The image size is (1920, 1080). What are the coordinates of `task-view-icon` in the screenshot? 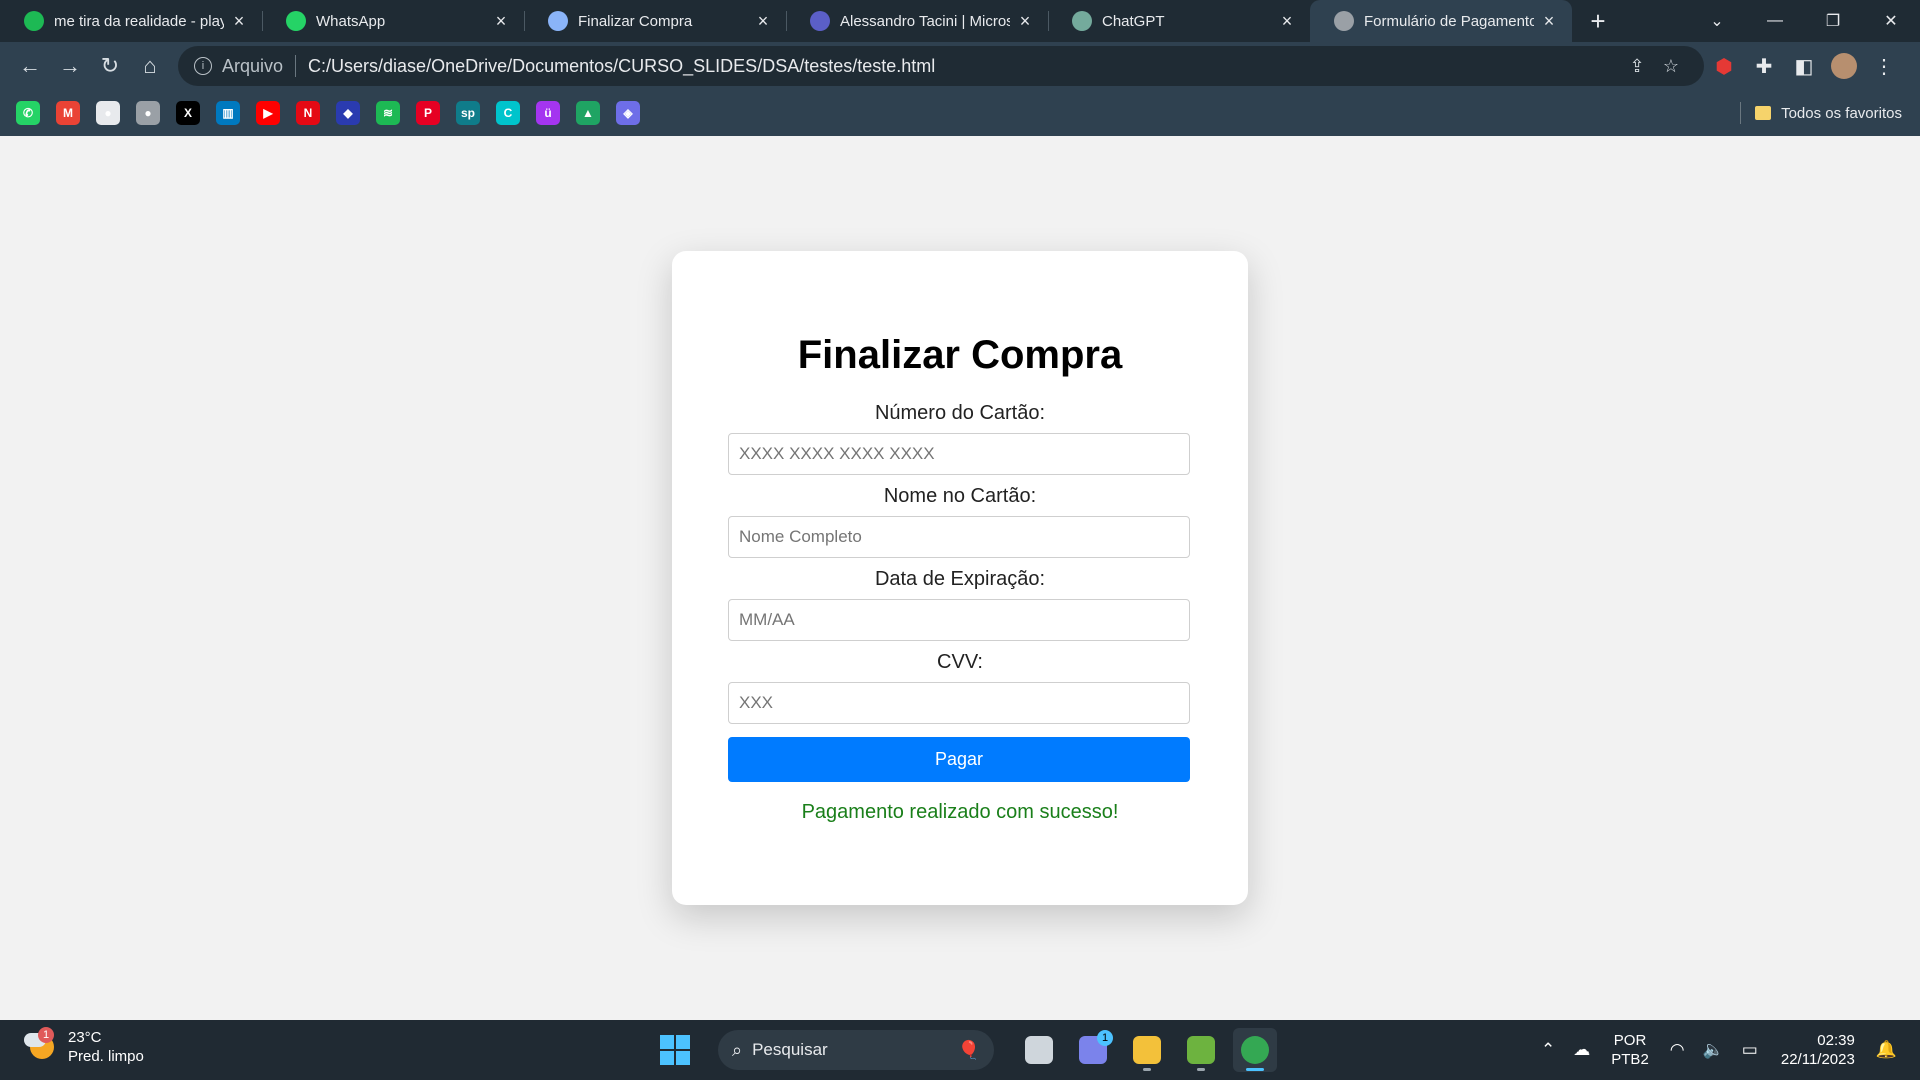 It's located at (1039, 1050).